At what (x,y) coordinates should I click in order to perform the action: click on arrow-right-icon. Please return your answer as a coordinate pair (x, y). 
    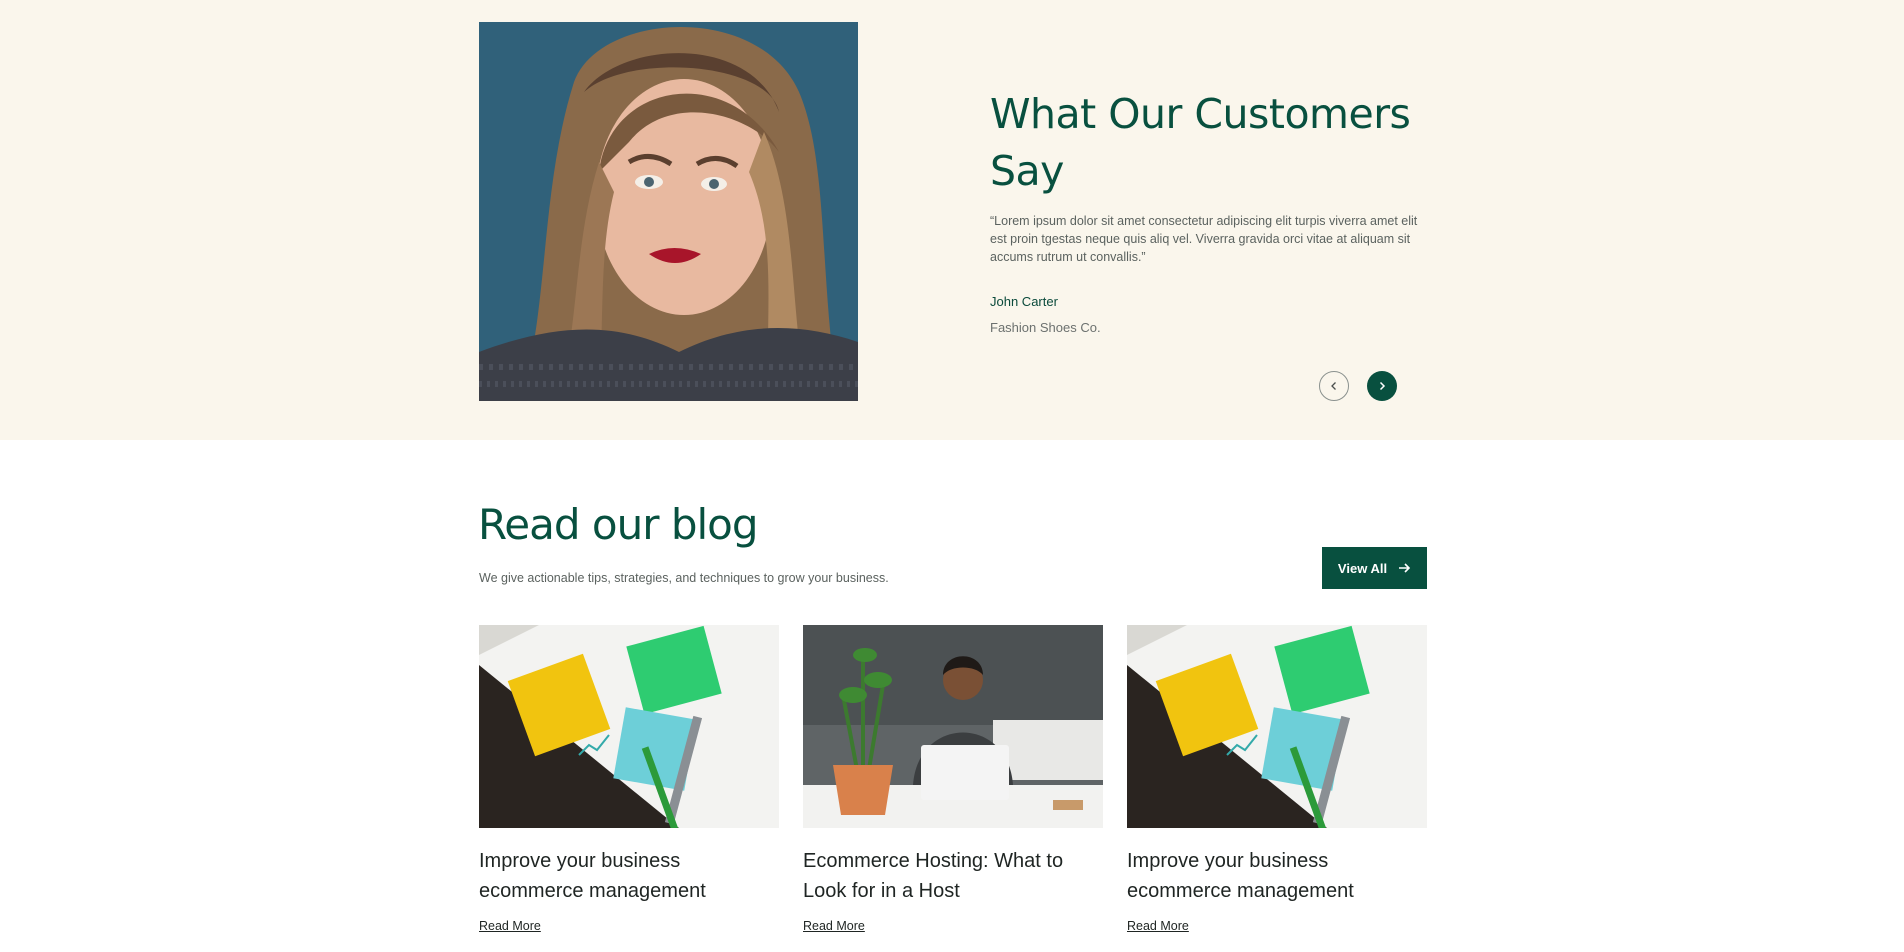
    Looking at the image, I should click on (1405, 568).